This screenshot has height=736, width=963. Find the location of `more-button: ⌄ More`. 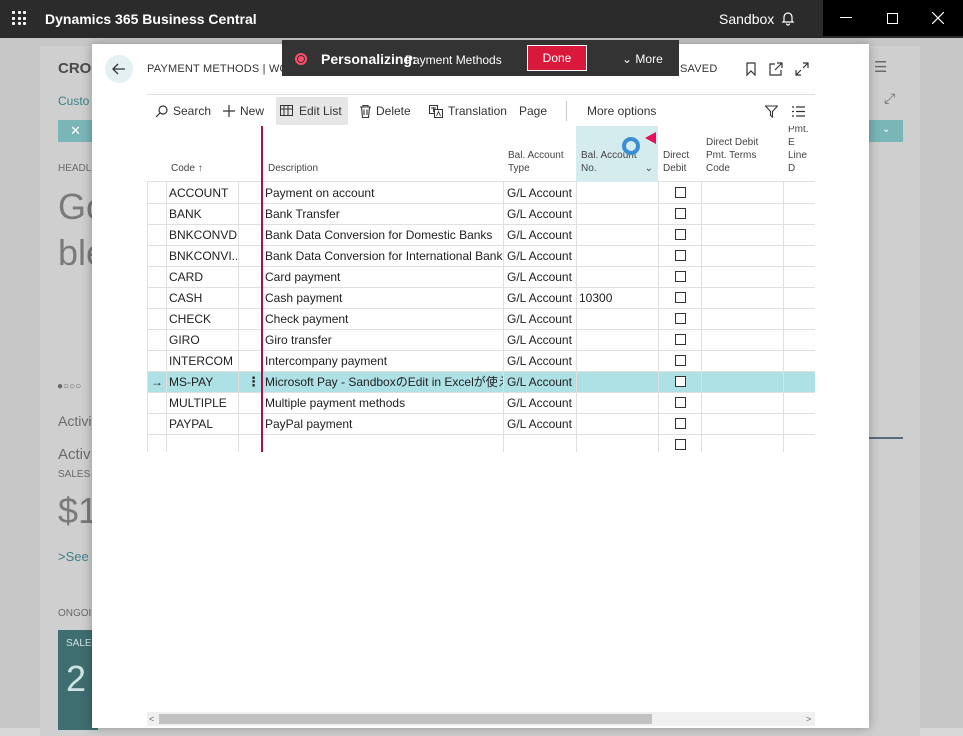

more-button: ⌄ More is located at coordinates (642, 59).